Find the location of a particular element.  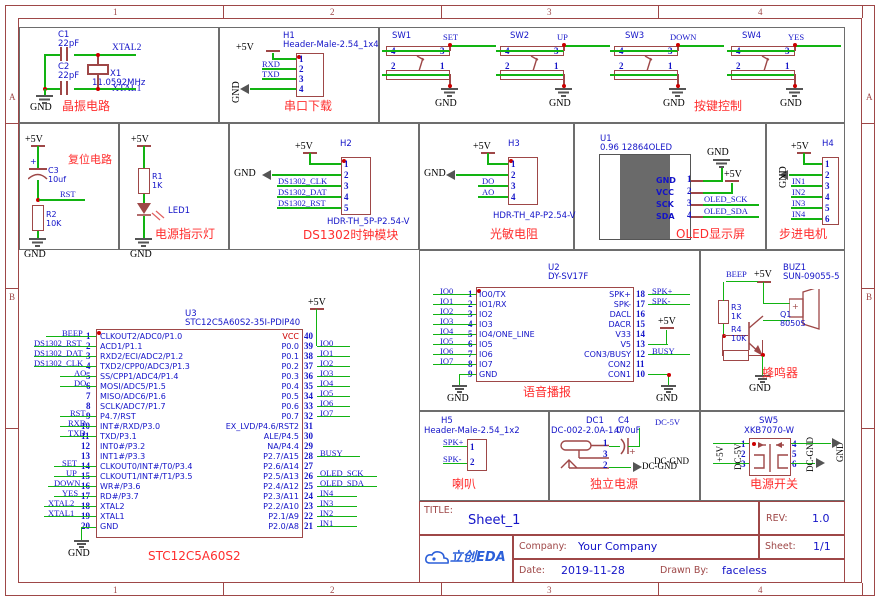

u2-value: DY-SV17F is located at coordinates (568, 277).